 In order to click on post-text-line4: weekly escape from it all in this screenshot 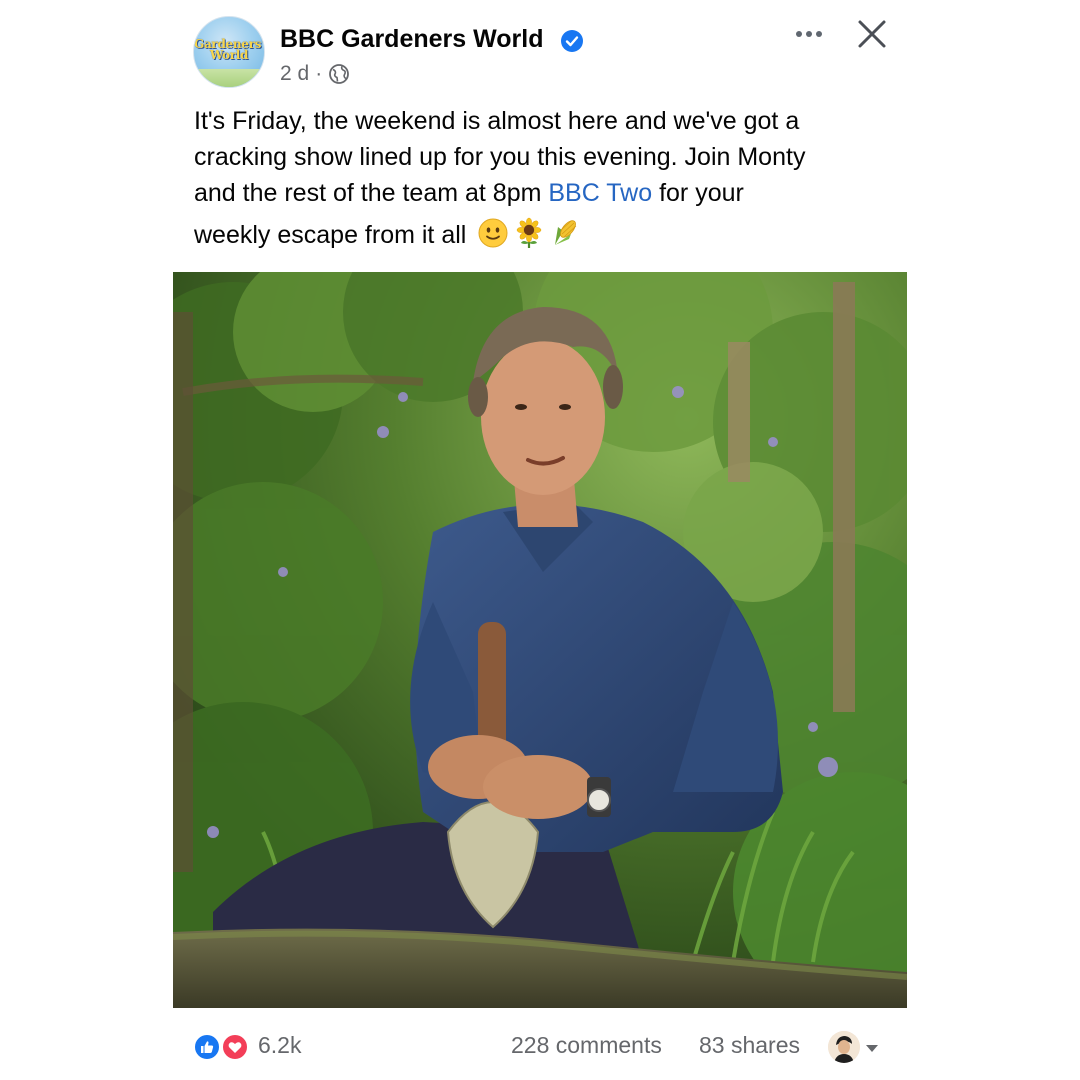, I will do `click(330, 235)`.